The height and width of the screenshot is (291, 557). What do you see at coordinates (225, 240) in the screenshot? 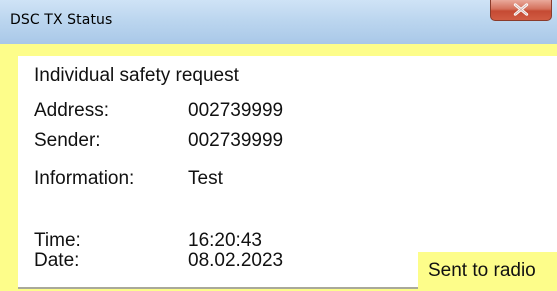
I see `time-value: 16:20:43` at bounding box center [225, 240].